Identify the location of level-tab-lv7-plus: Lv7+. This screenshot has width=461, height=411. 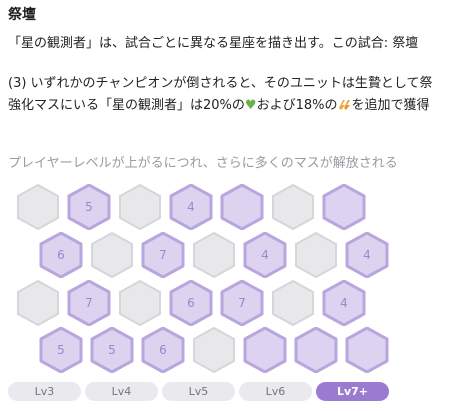
(352, 391).